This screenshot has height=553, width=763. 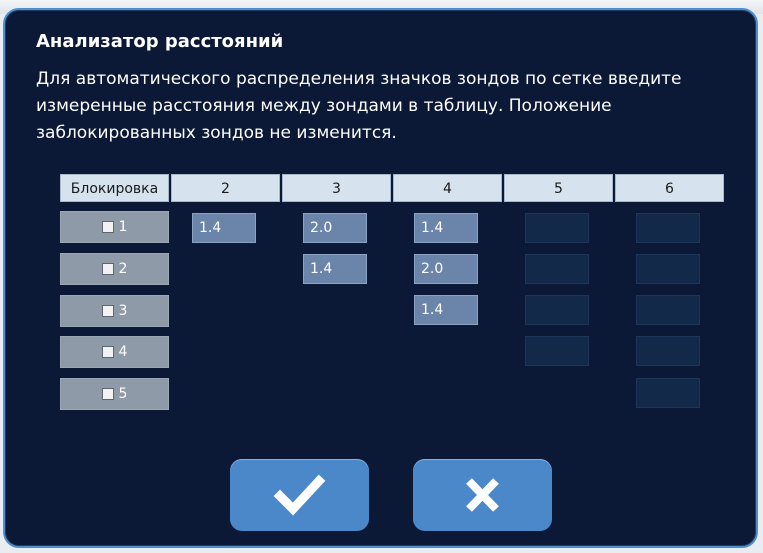 I want to click on probe-label: 3, so click(x=123, y=311).